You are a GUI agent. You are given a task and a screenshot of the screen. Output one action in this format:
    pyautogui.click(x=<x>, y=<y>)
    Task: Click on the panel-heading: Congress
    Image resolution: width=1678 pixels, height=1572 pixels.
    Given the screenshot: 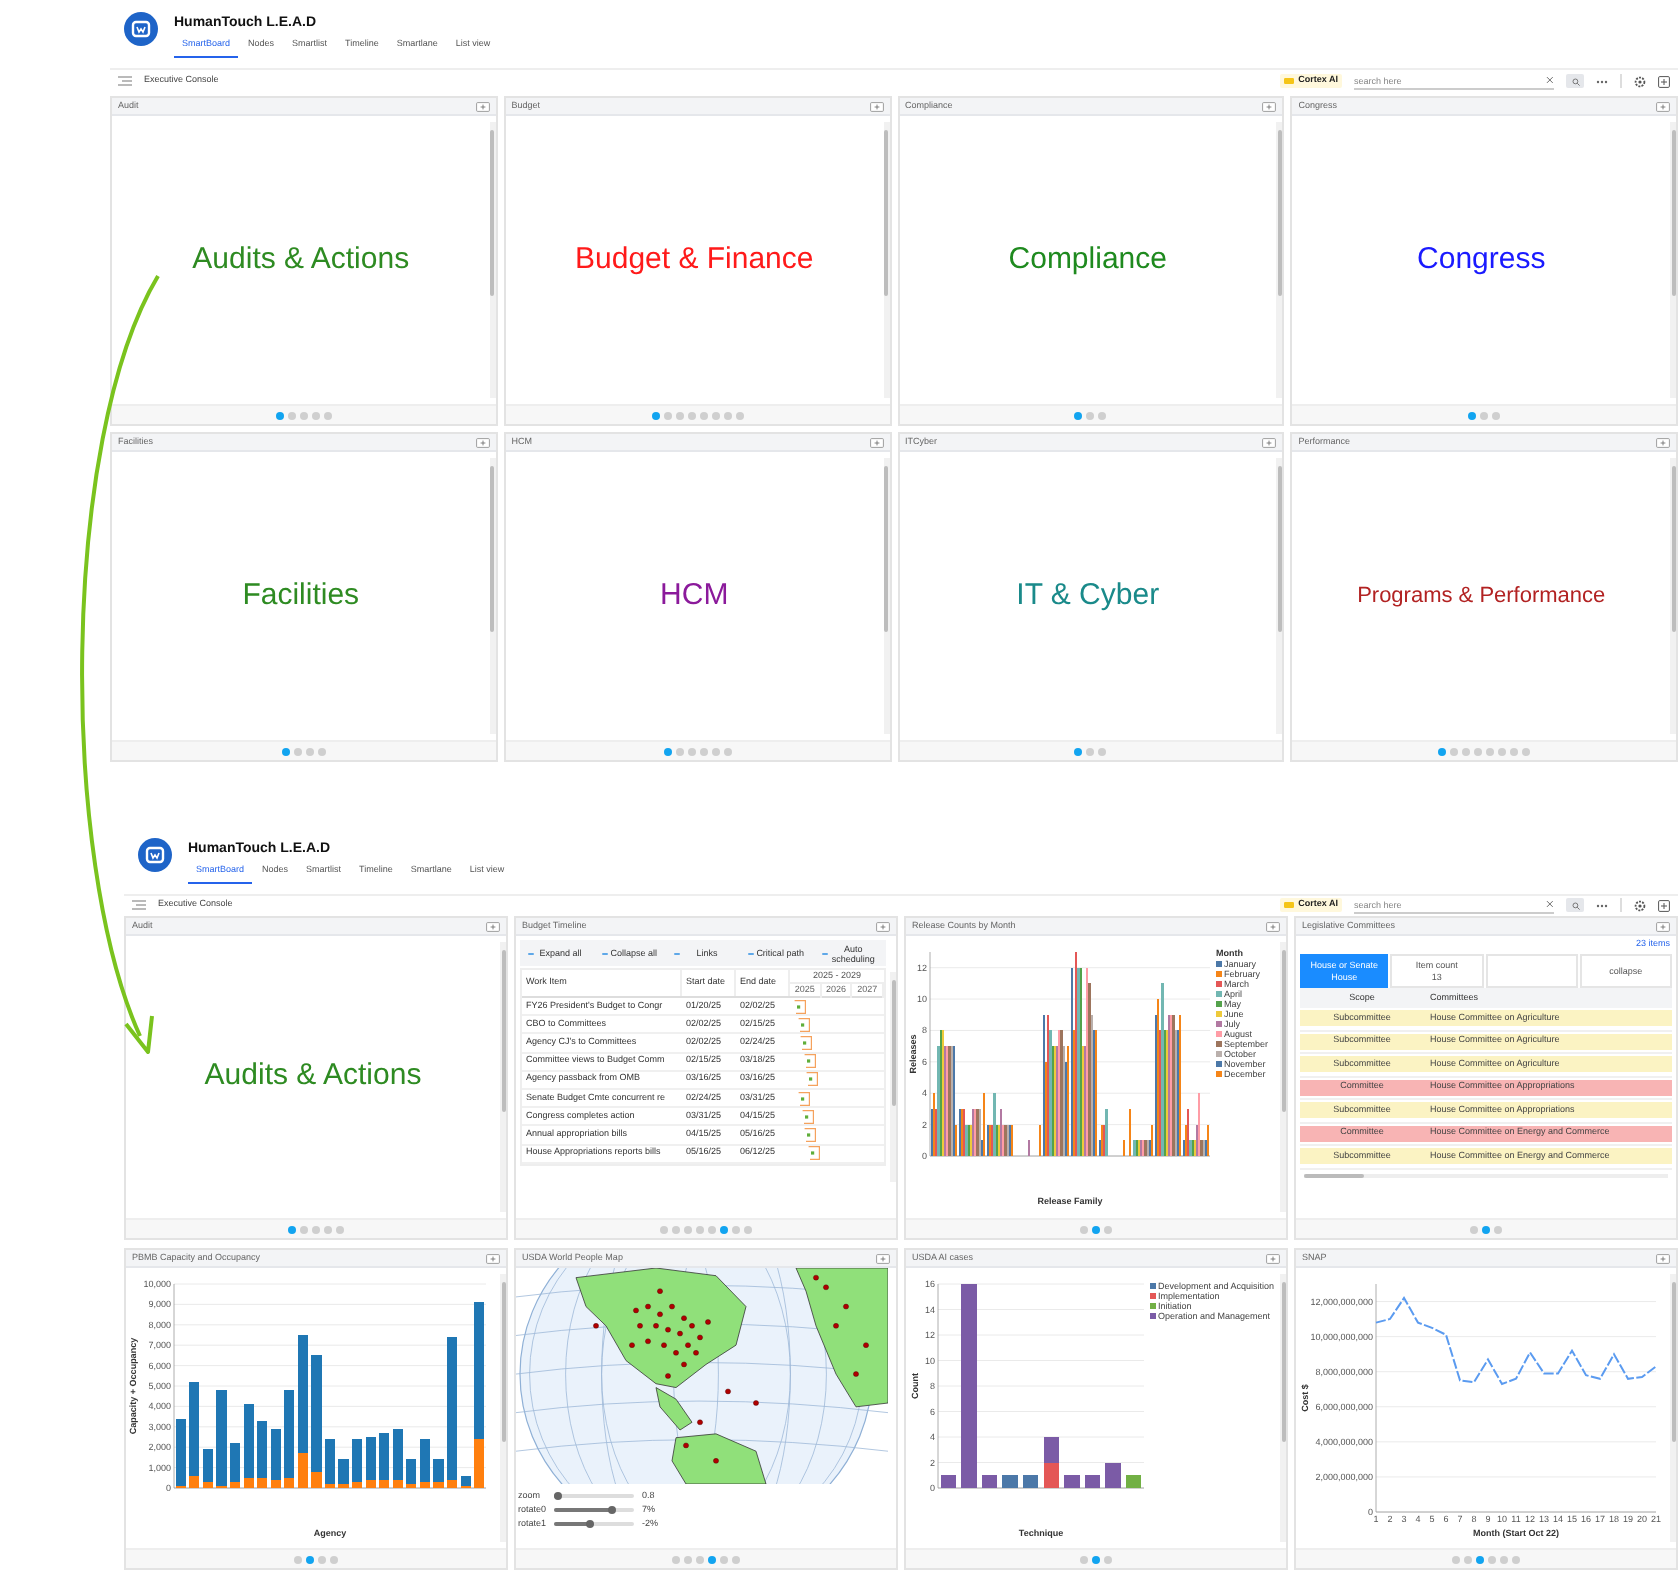 What is the action you would take?
    pyautogui.click(x=1481, y=259)
    